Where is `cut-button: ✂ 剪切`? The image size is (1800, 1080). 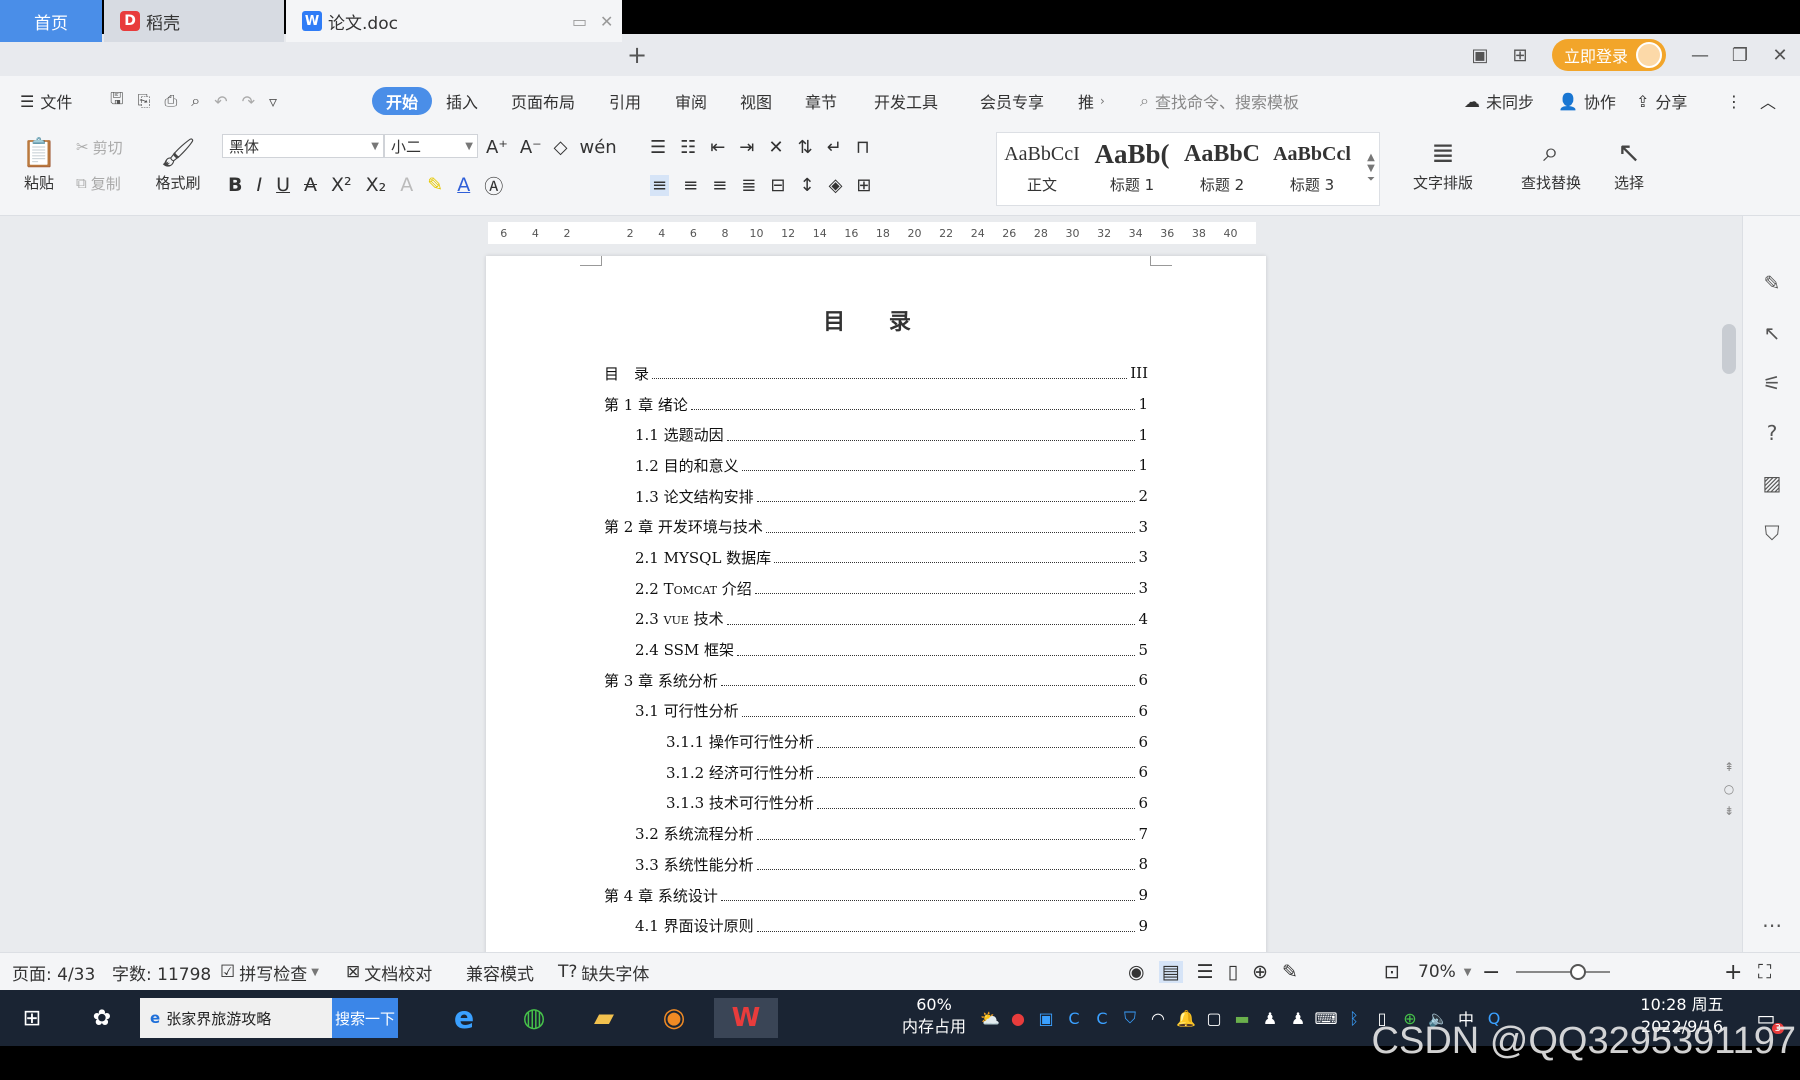
cut-button: ✂ 剪切 is located at coordinates (99, 147).